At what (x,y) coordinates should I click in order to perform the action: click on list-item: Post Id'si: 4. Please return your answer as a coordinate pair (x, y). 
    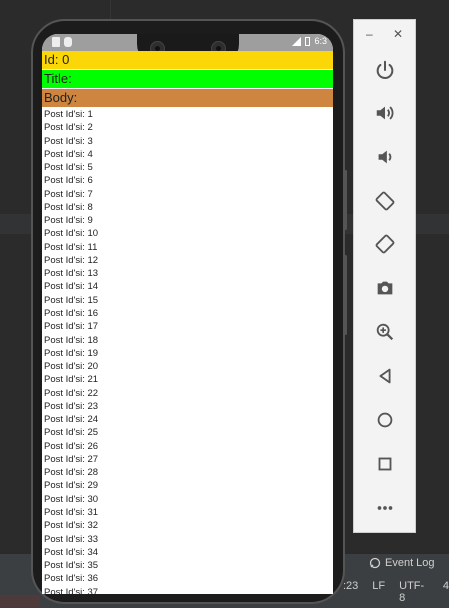
    Looking at the image, I should click on (188, 154).